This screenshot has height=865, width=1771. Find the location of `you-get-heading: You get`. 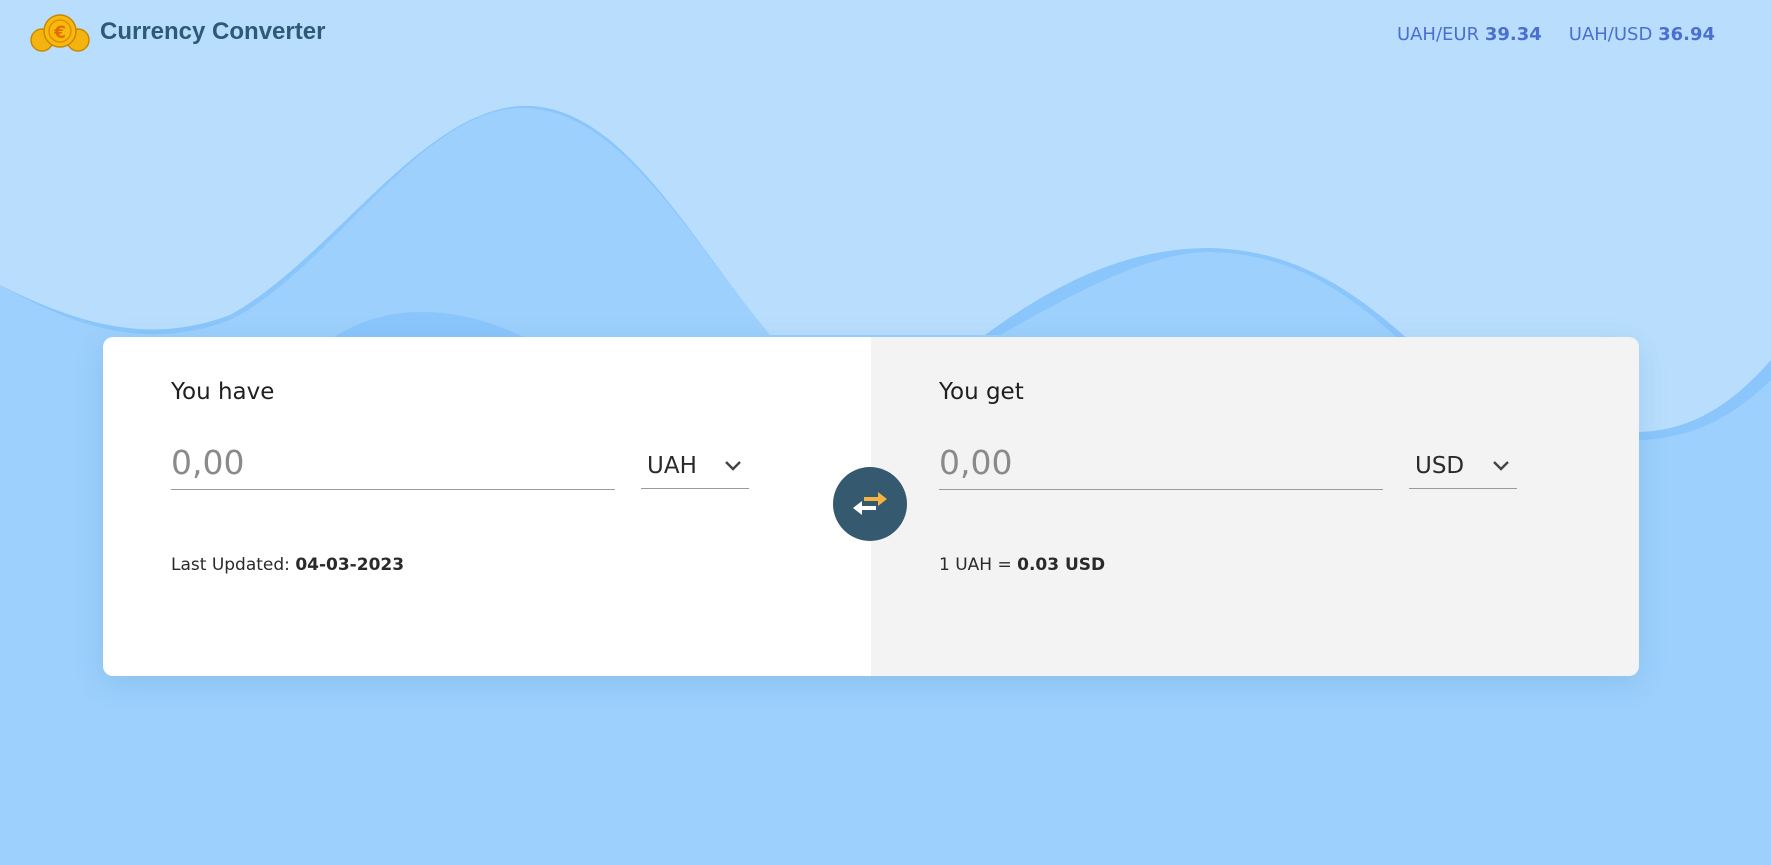

you-get-heading: You get is located at coordinates (981, 392).